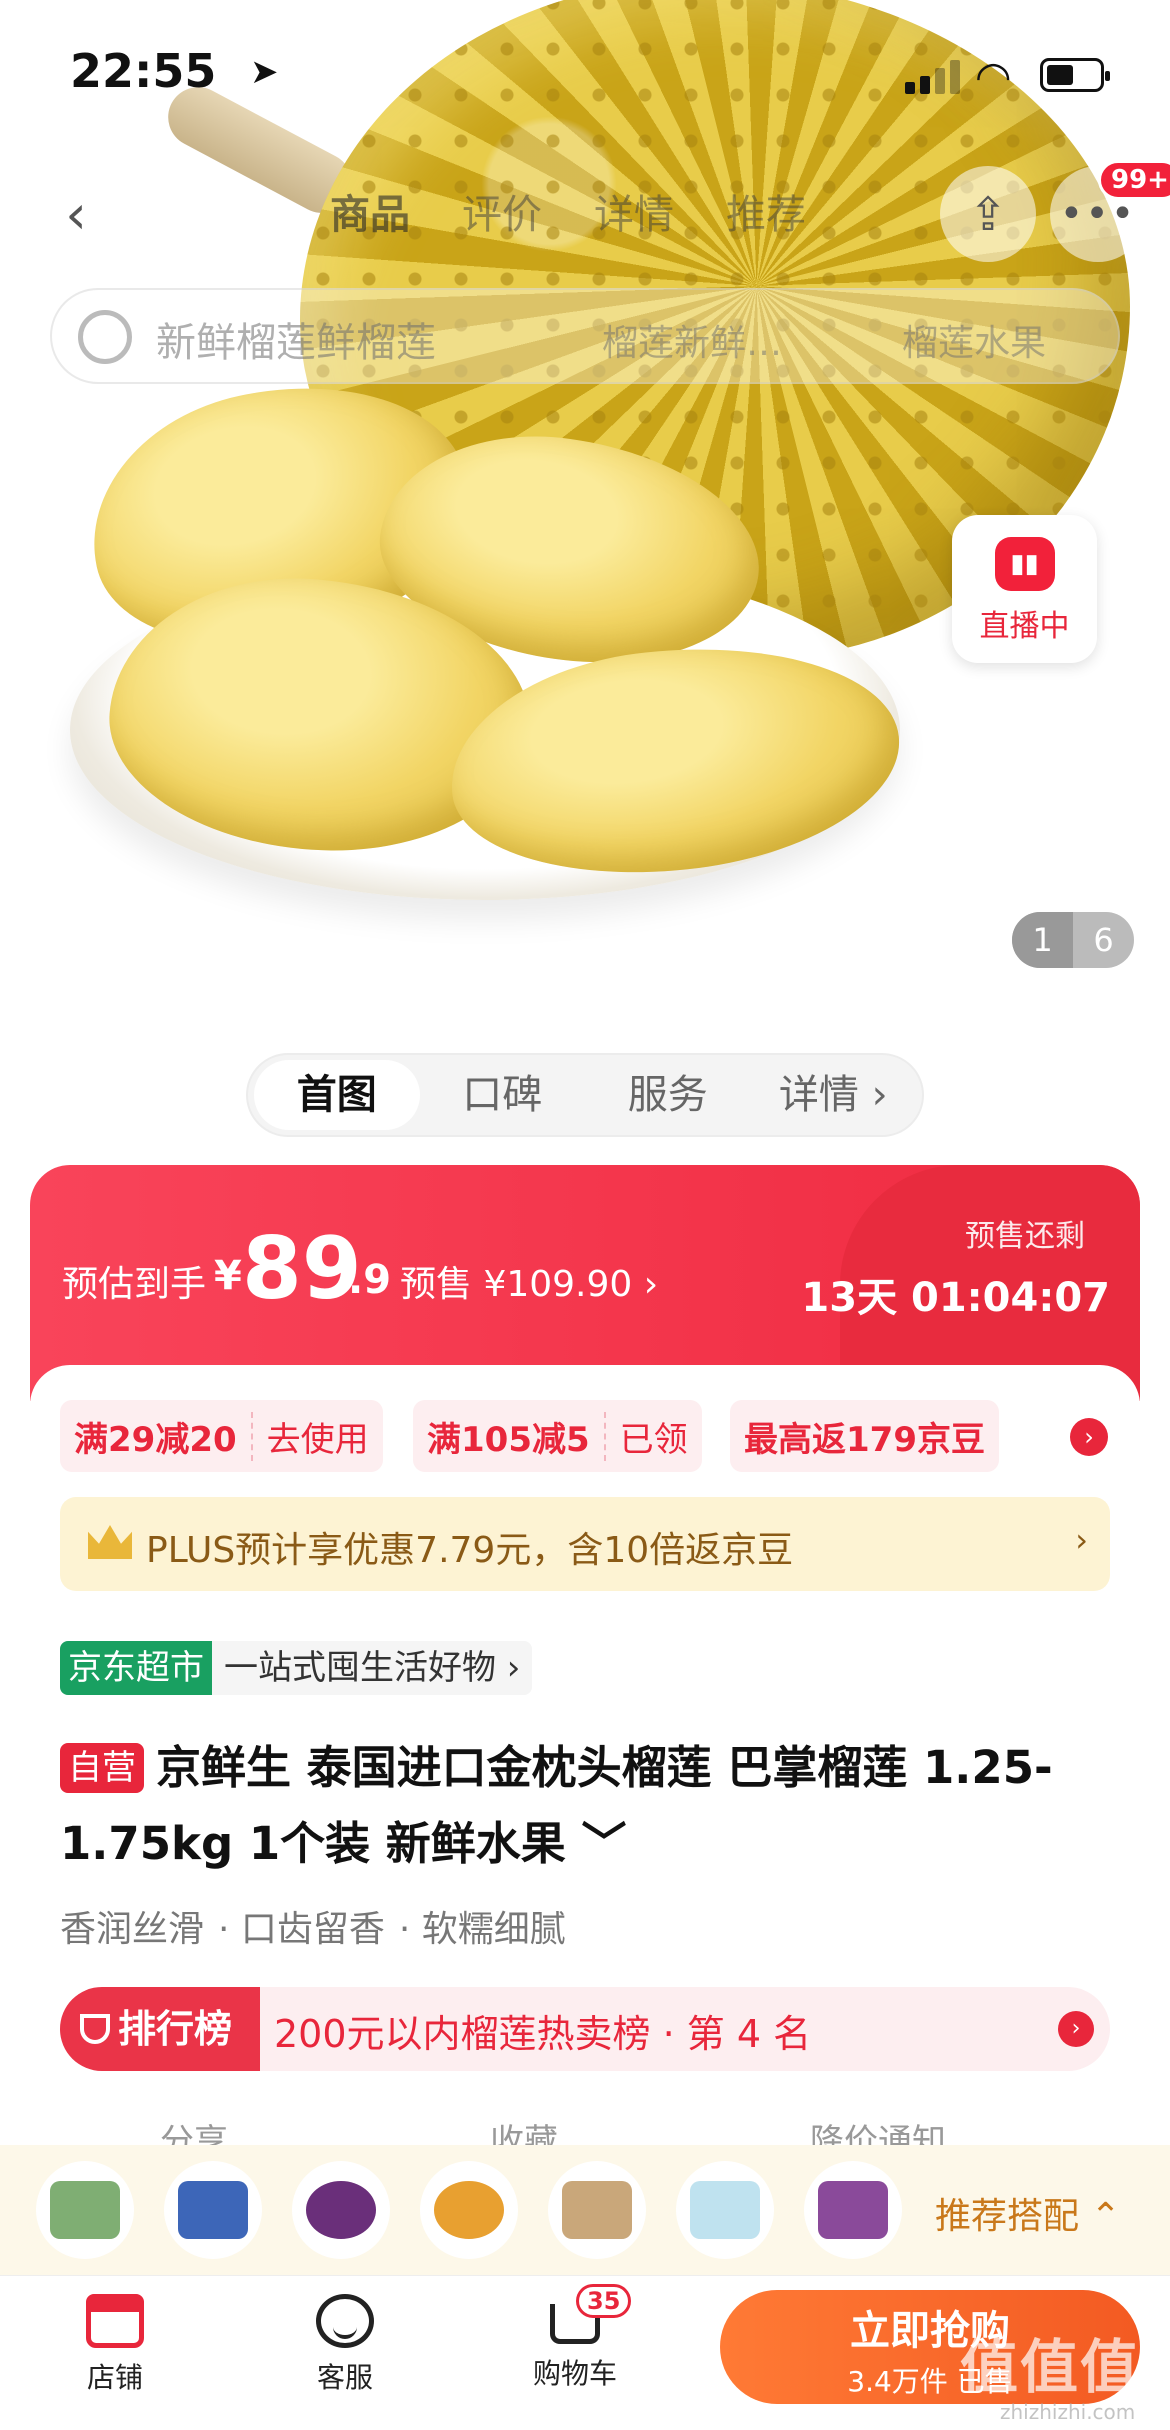 The image size is (1170, 2430). Describe the element at coordinates (1025, 1236) in the screenshot. I see `presale-remaining-label: 预售还剩` at that location.